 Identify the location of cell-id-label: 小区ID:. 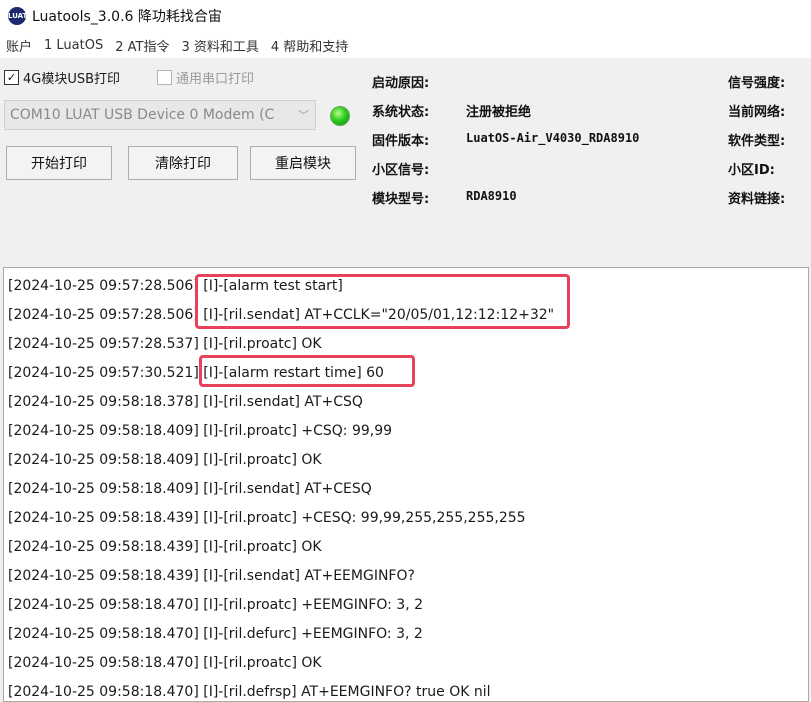
(751, 170).